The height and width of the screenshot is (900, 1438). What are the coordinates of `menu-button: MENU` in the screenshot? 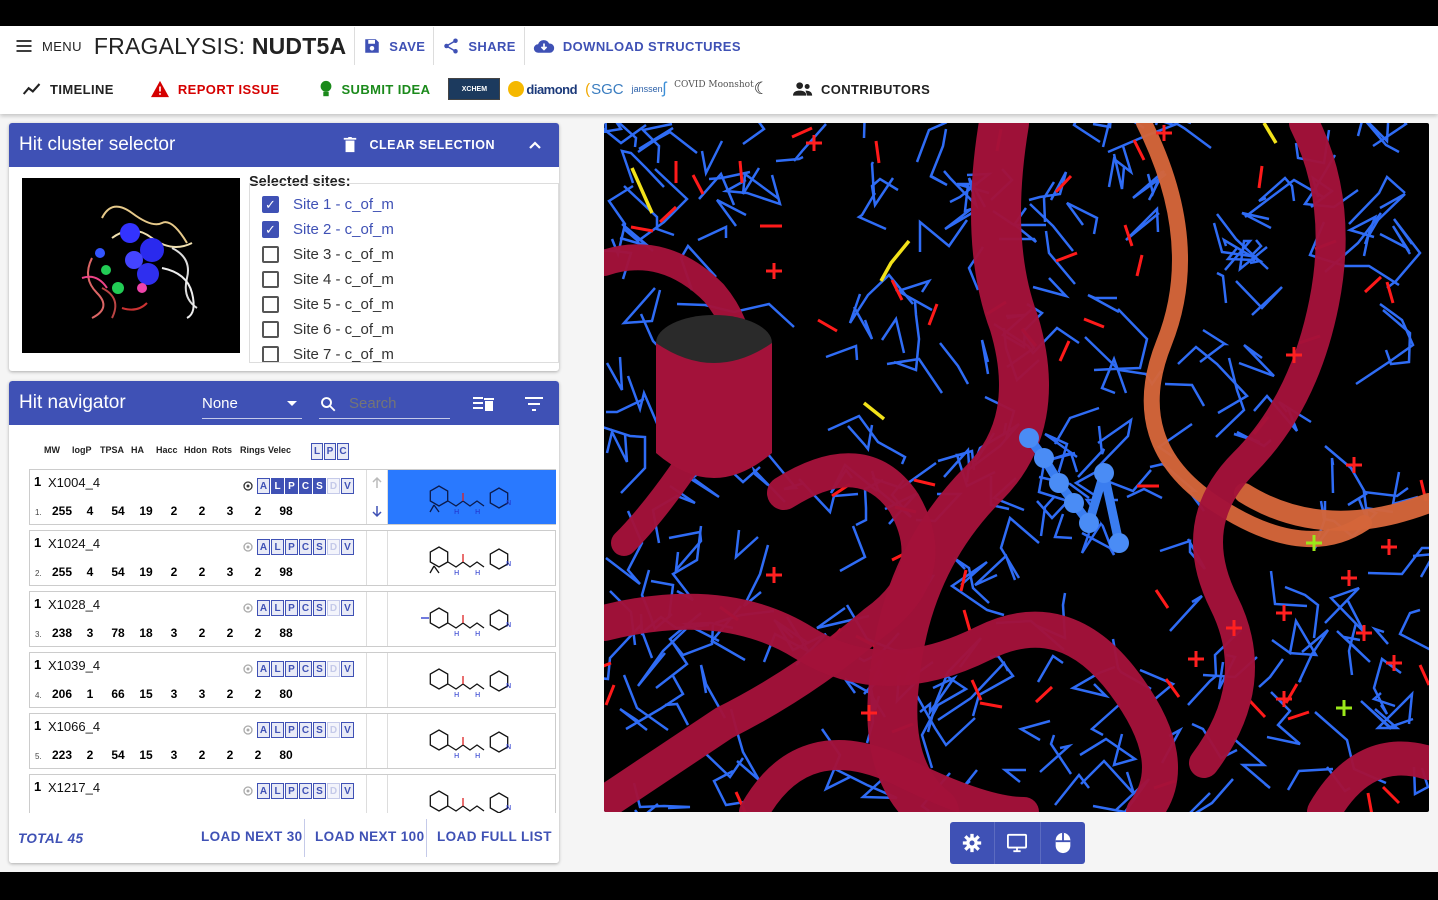 It's located at (48, 46).